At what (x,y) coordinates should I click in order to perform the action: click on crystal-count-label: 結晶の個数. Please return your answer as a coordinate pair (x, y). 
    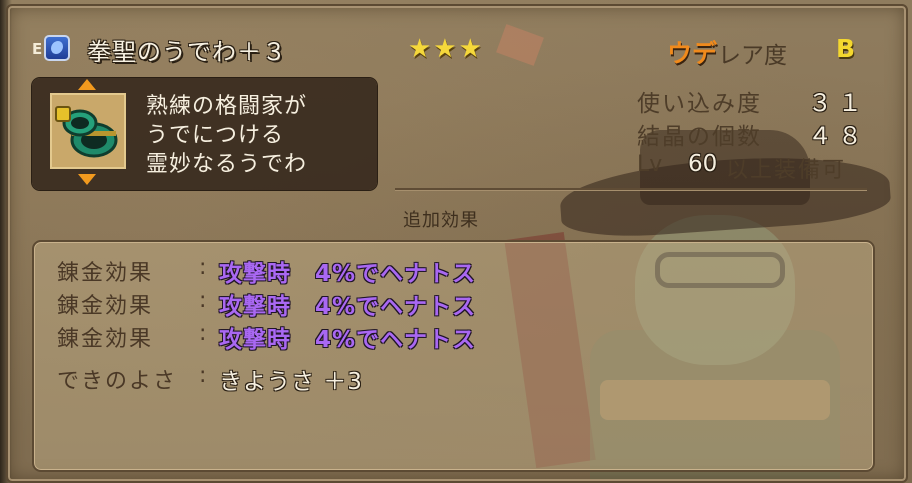
    Looking at the image, I should click on (699, 137).